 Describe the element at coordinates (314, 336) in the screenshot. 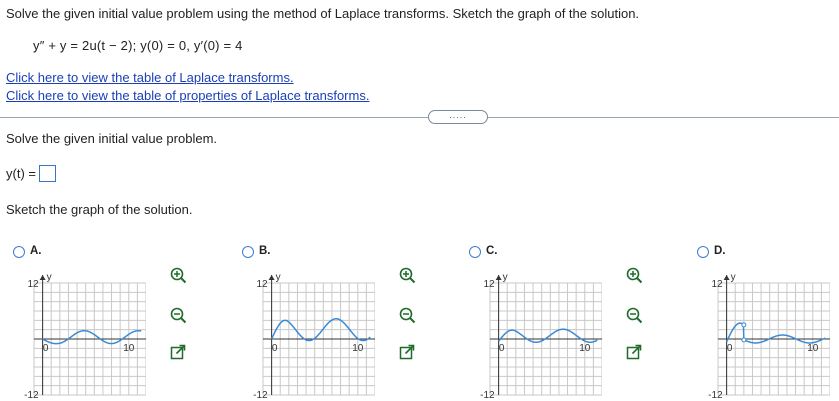

I see `option-b-graph: yt12-12010` at that location.